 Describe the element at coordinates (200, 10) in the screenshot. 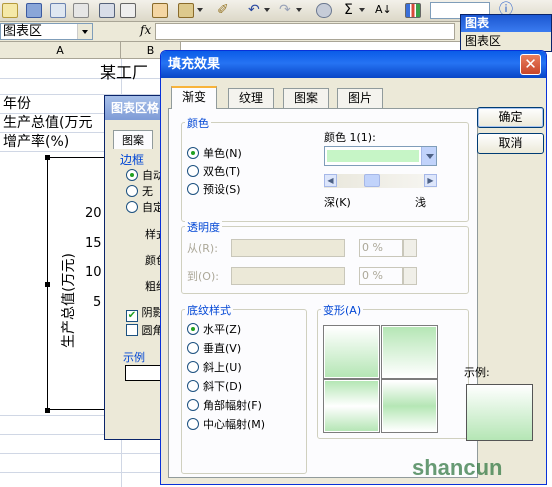

I see `paste-dropdown-icon` at that location.